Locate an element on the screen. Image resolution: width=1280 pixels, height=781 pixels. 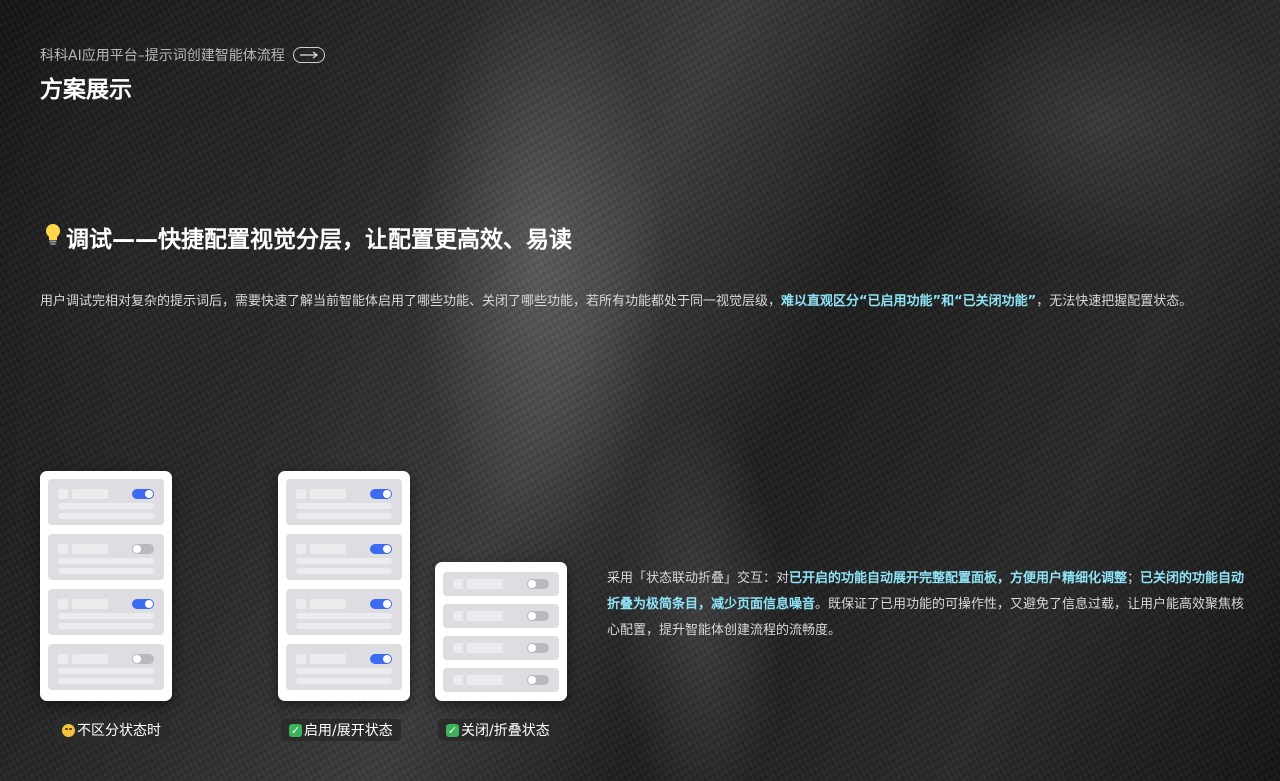
caption-text: 启用/展开状态 is located at coordinates (348, 731).